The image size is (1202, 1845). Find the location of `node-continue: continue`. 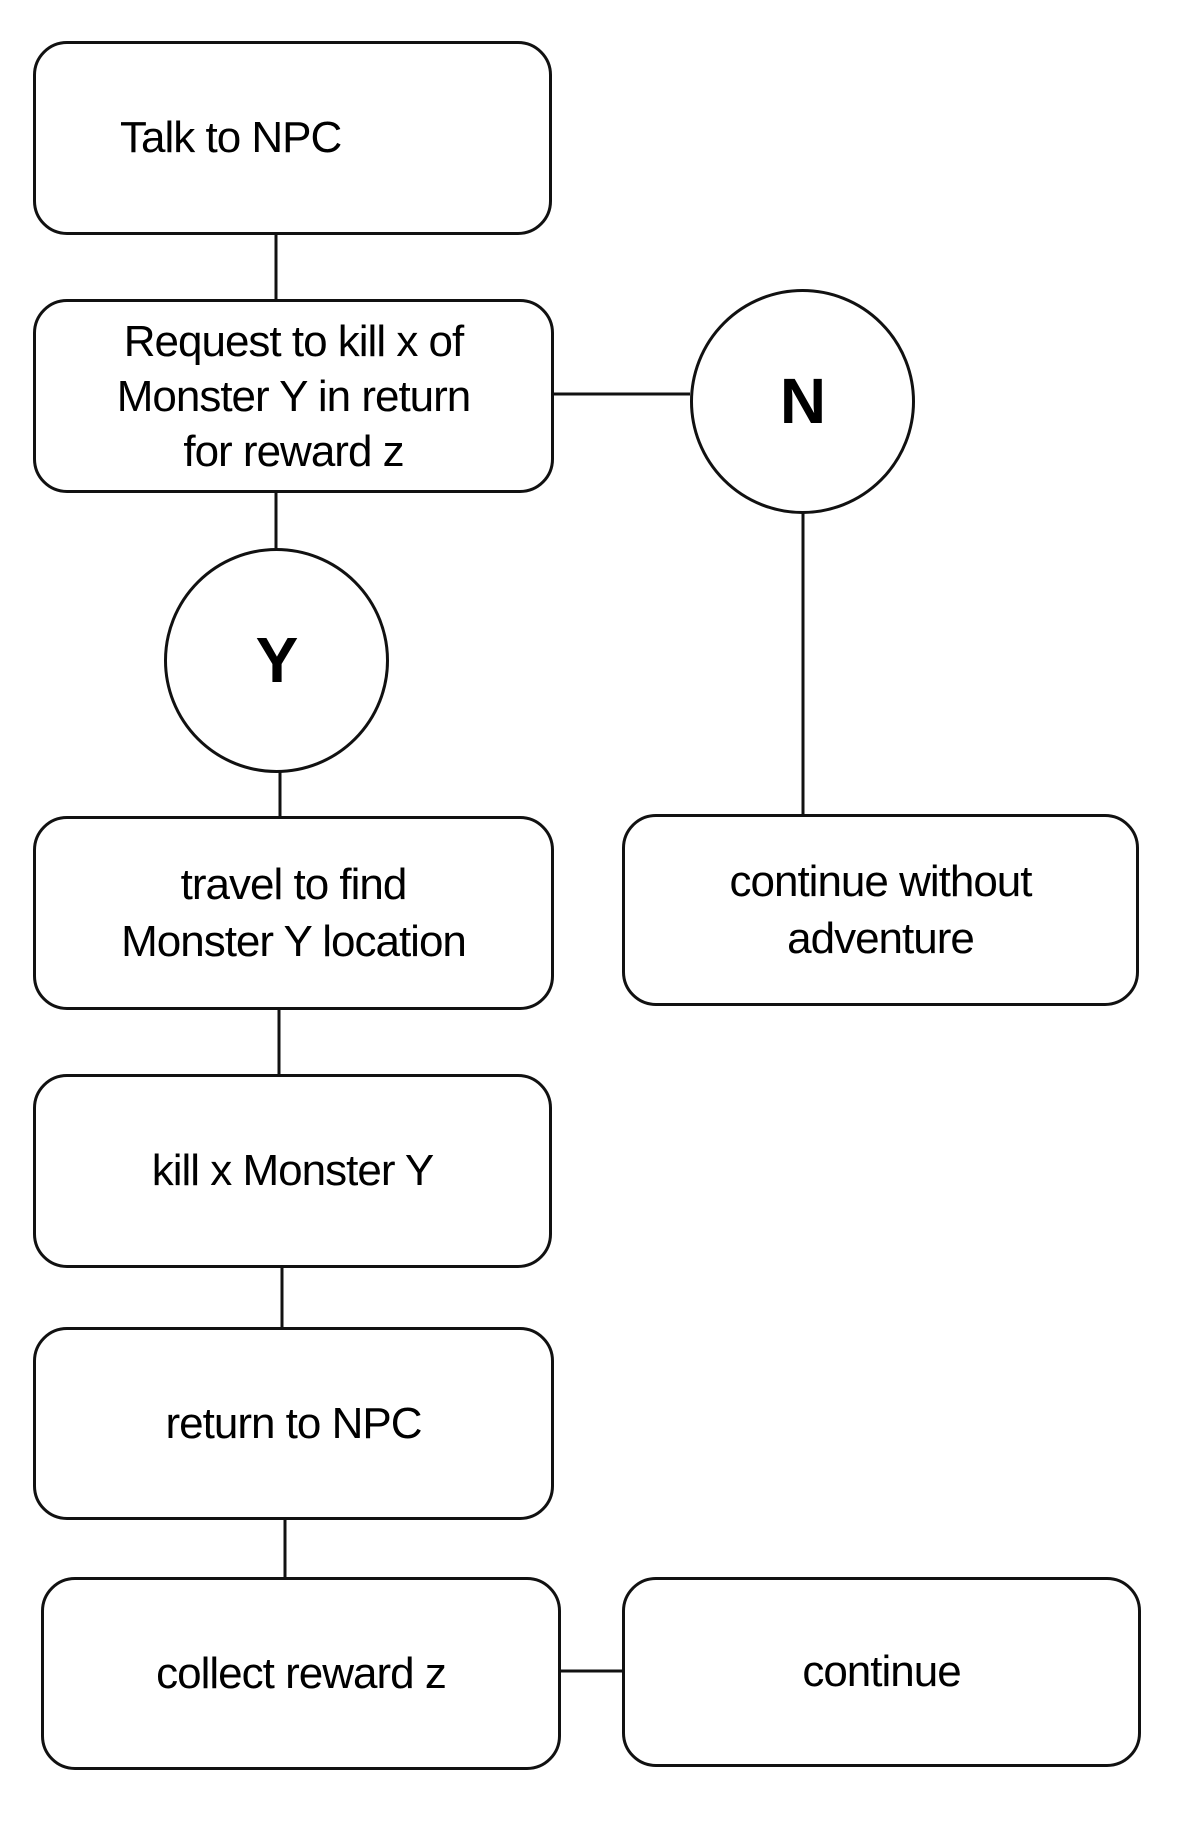

node-continue: continue is located at coordinates (881, 1672).